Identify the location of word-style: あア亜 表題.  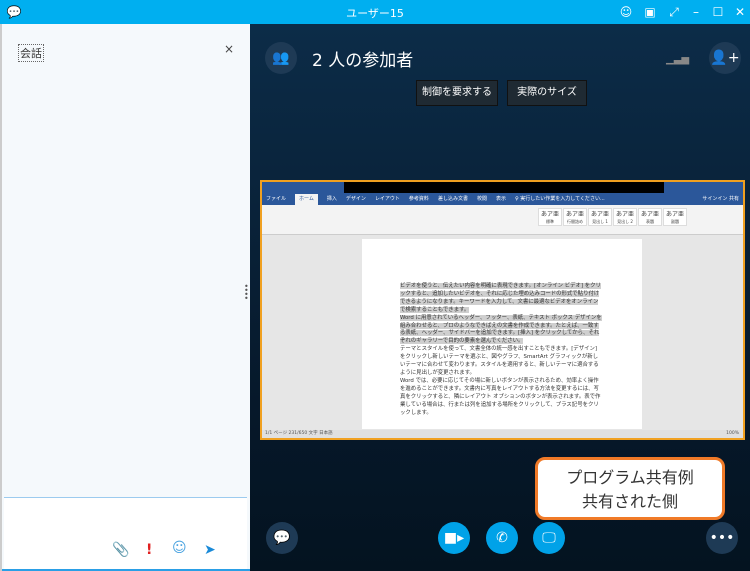
(650, 217).